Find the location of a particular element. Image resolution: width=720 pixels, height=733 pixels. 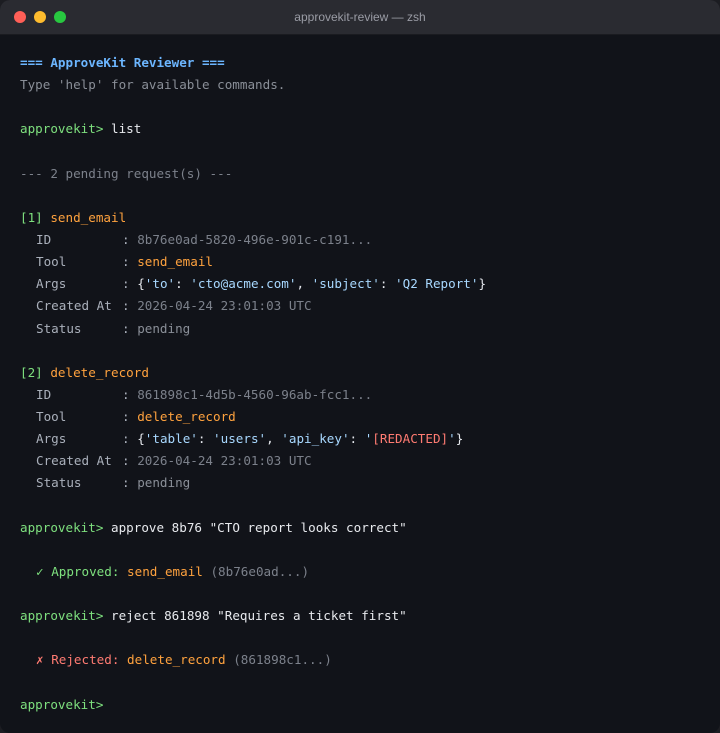

redacted-value: [REDACTED] is located at coordinates (410, 439).